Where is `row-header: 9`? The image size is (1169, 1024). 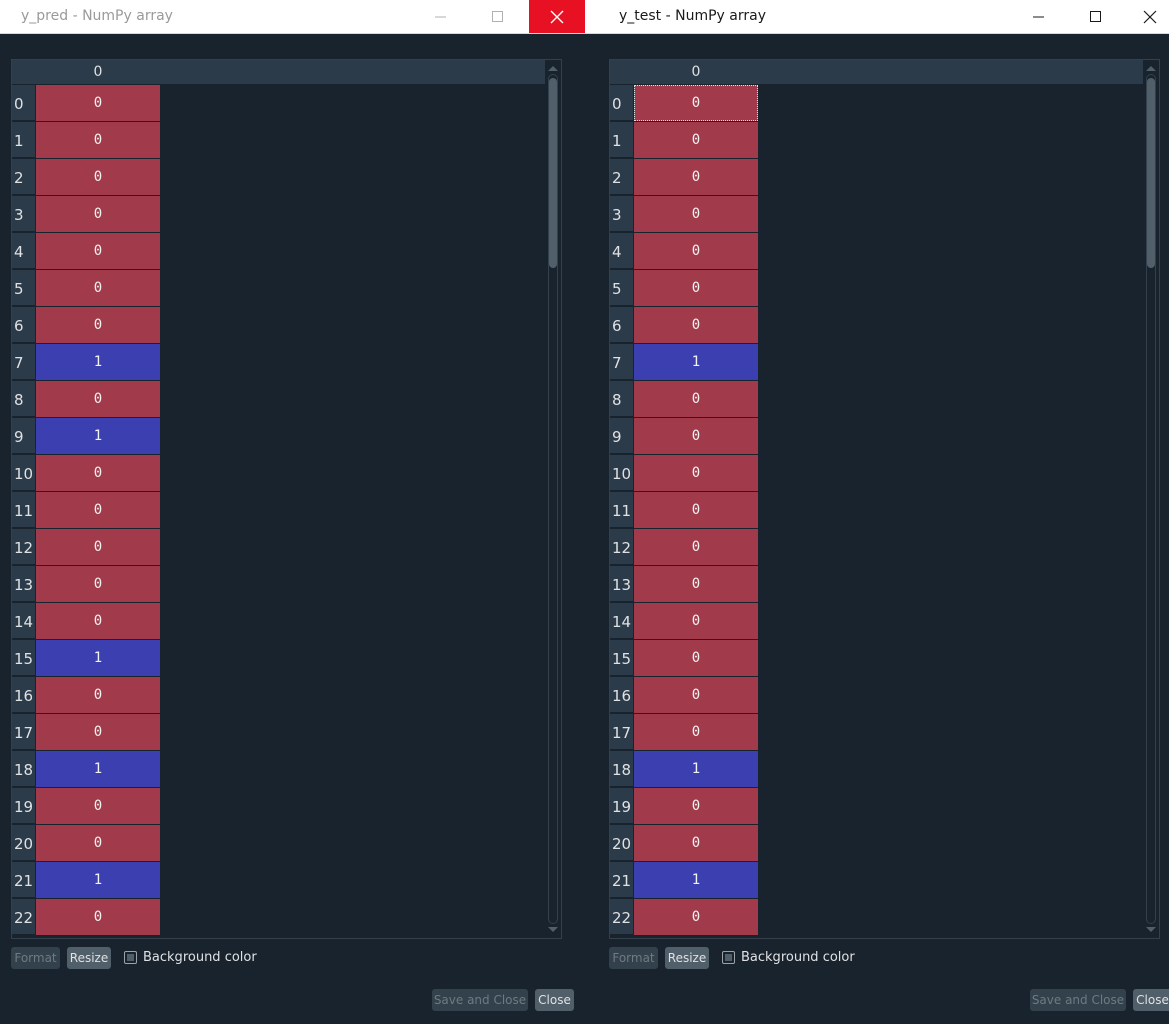 row-header: 9 is located at coordinates (23, 436).